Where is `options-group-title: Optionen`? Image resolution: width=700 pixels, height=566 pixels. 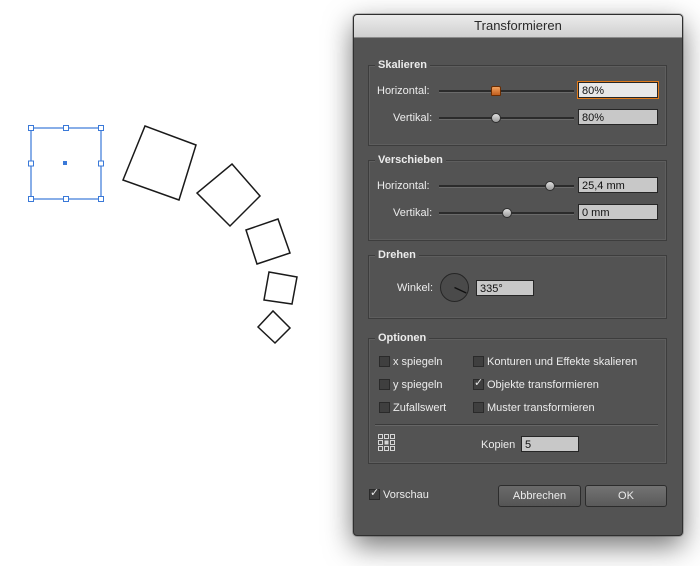 options-group-title: Optionen is located at coordinates (402, 338).